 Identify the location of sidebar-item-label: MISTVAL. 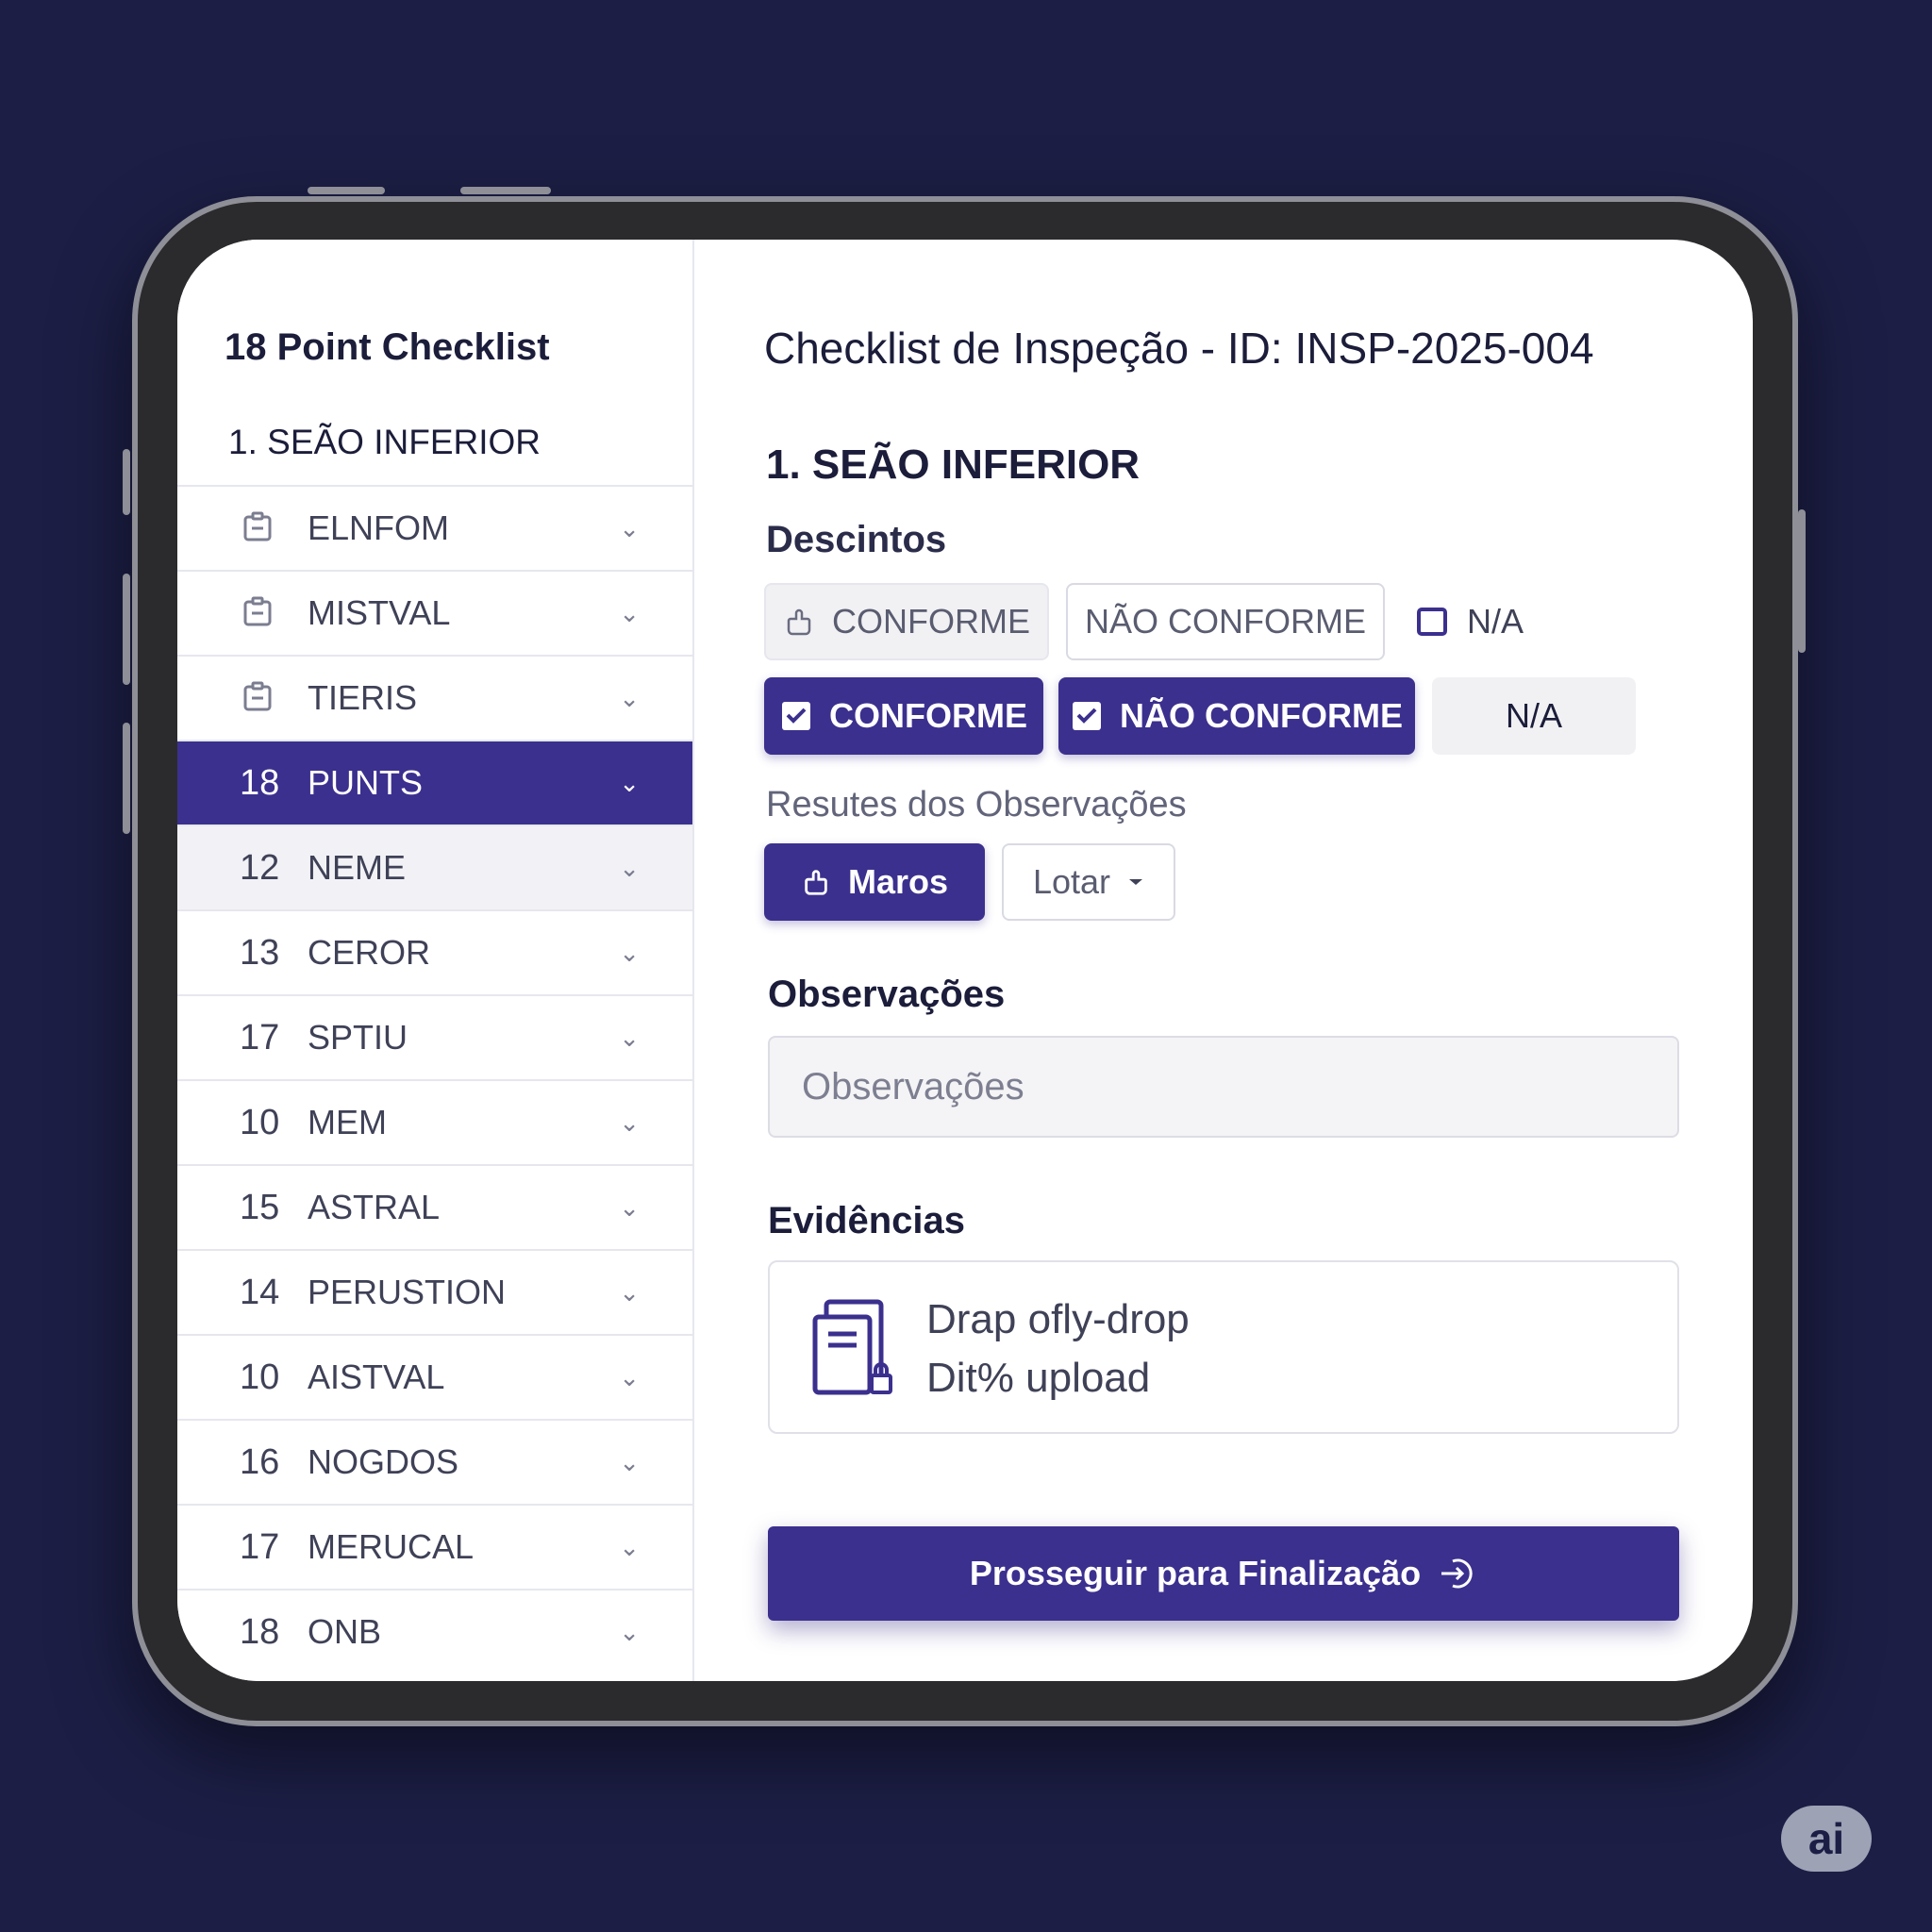
(380, 612).